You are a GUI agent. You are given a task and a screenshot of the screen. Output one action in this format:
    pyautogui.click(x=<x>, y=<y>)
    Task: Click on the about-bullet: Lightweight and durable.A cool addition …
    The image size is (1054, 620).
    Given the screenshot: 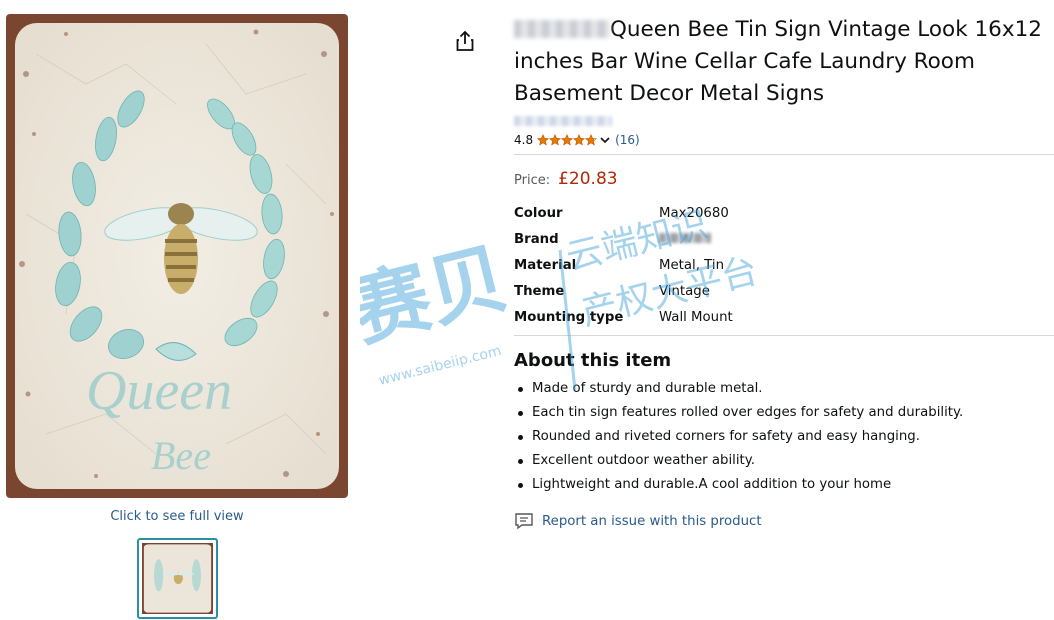 What is the action you would take?
    pyautogui.click(x=784, y=485)
    